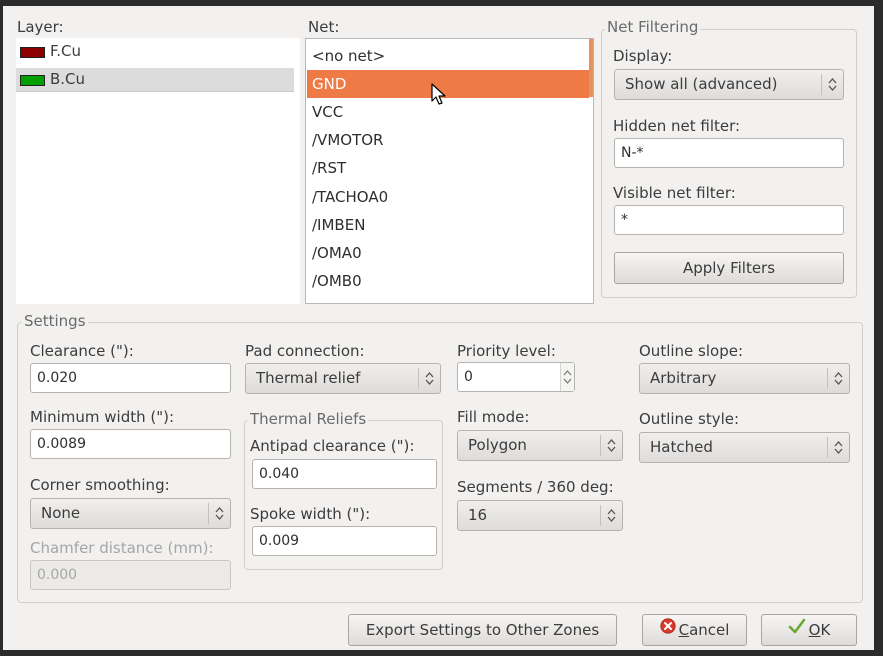  I want to click on hidden-net-filter-input: N-*, so click(729, 153).